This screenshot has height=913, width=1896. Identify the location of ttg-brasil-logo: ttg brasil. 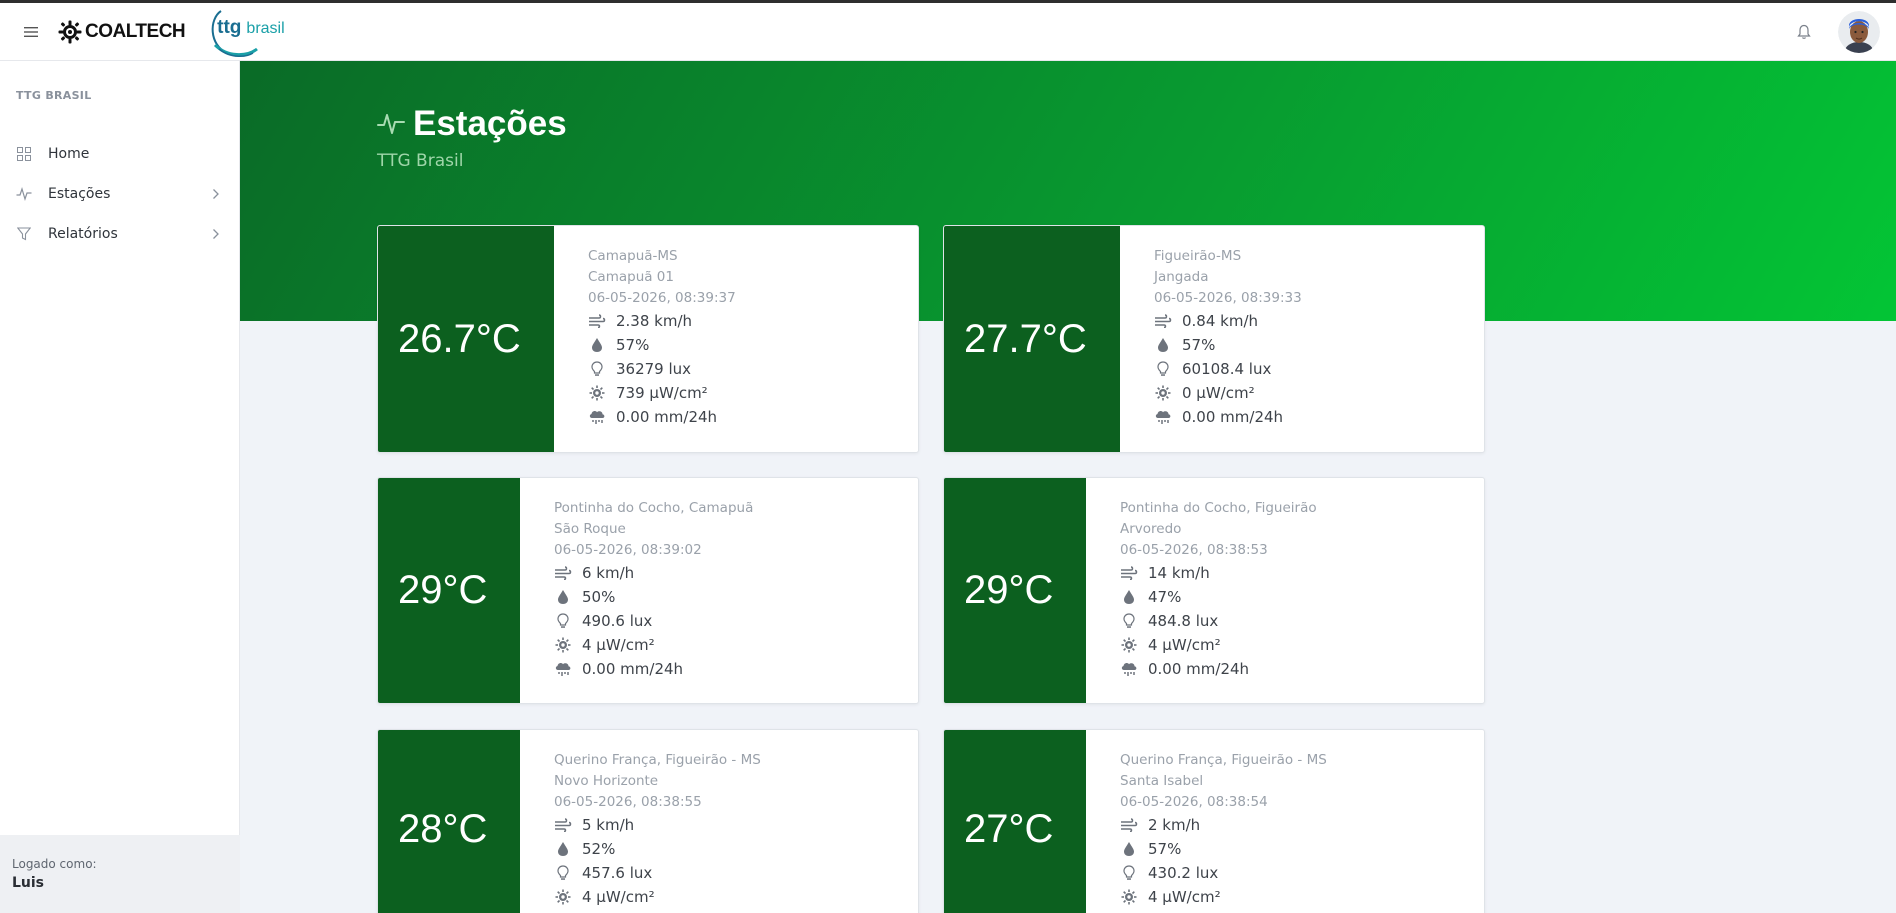
(249, 32).